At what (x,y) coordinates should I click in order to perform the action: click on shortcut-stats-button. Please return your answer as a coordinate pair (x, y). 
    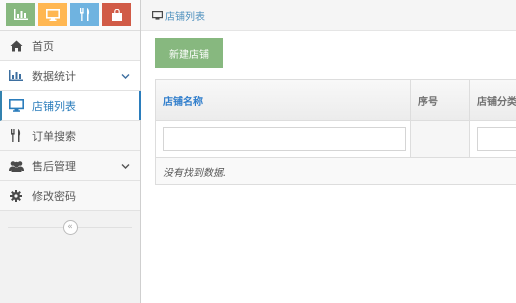
    Looking at the image, I should click on (20, 14).